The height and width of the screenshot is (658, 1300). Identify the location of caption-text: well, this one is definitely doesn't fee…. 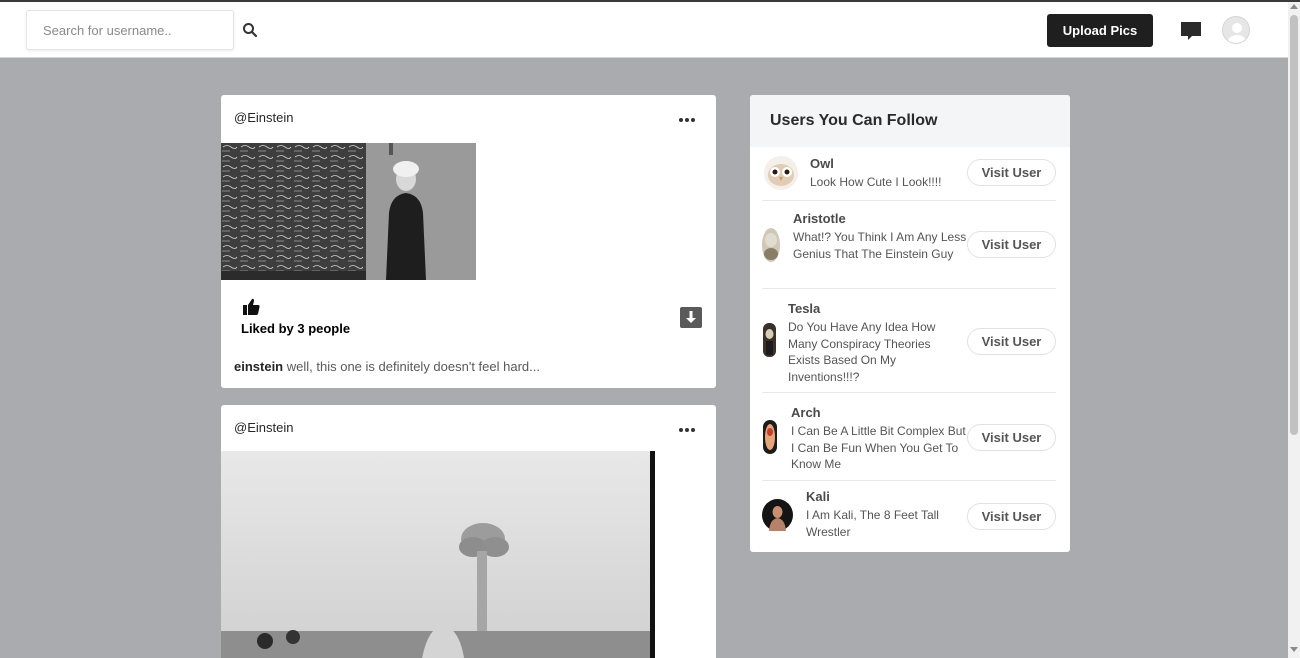
(413, 366).